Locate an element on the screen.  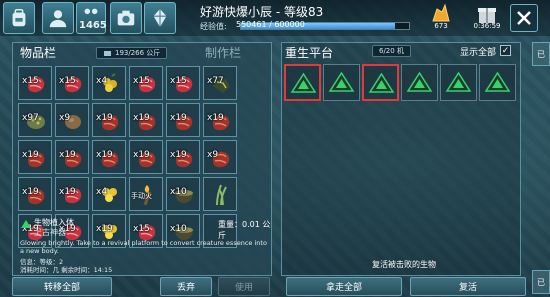
tab-crafting: 制作栏 is located at coordinates (223, 52).